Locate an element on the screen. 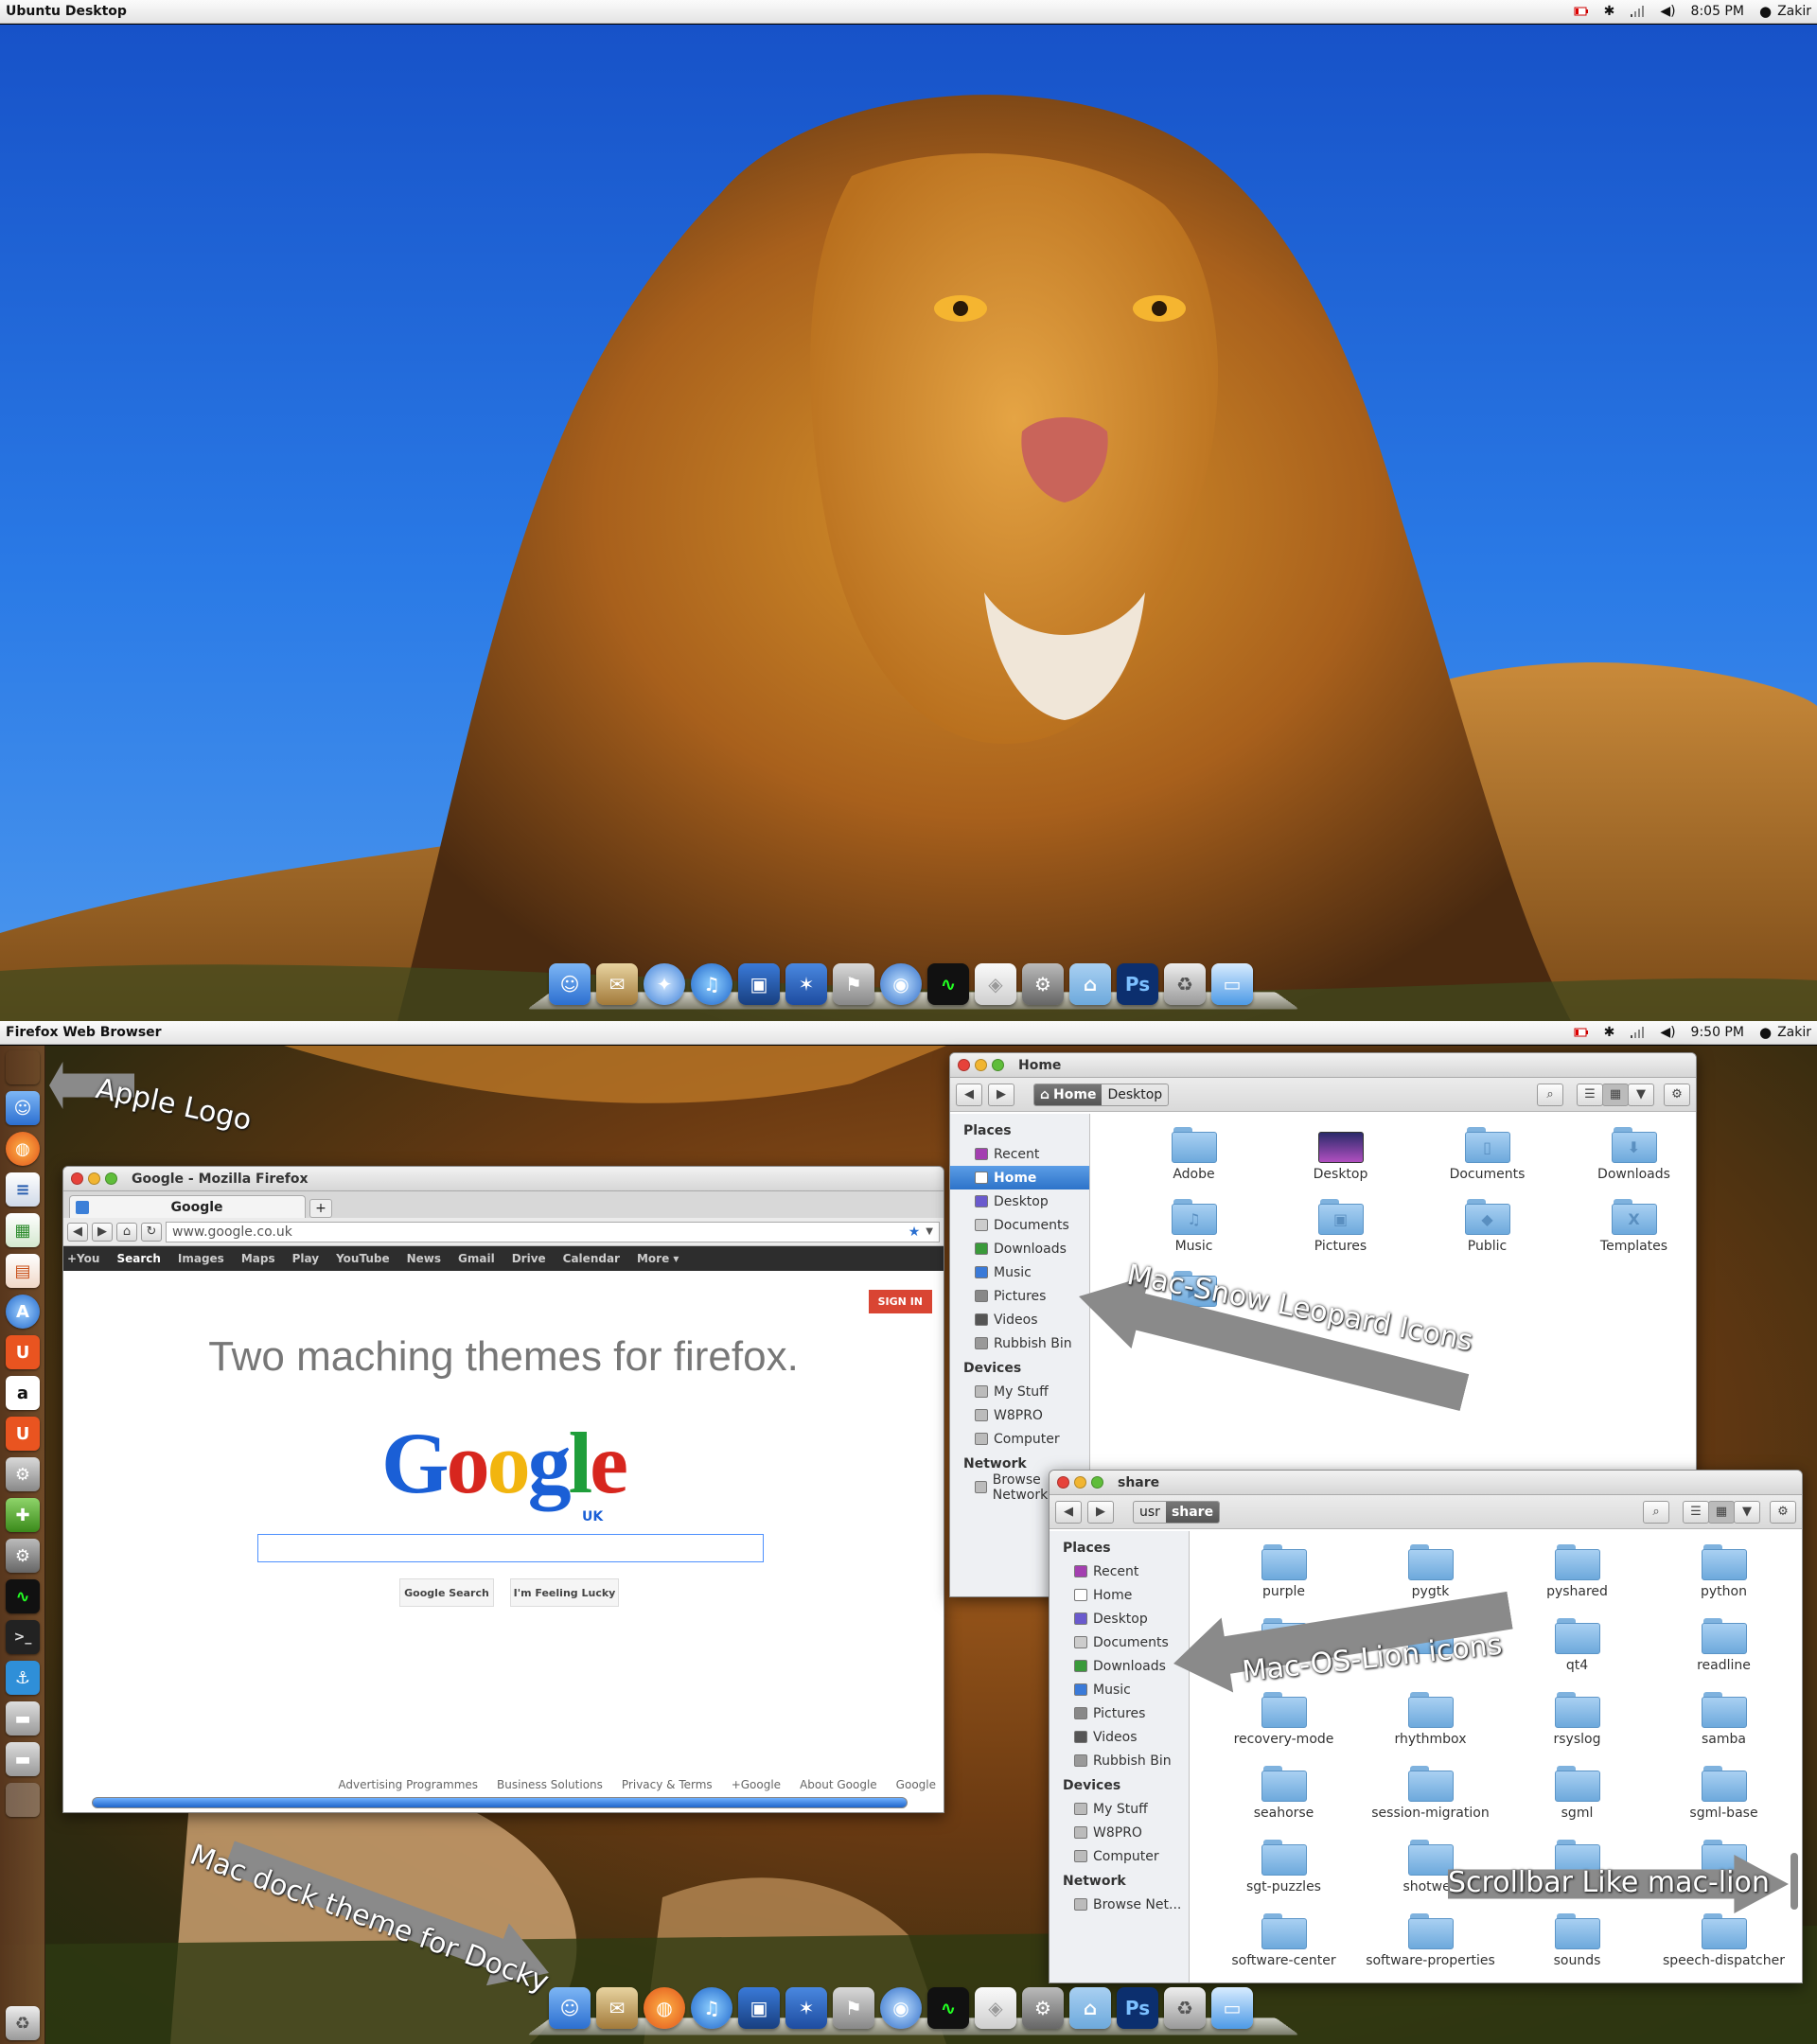  calc-launcher-icon: ▦ is located at coordinates (23, 1230).